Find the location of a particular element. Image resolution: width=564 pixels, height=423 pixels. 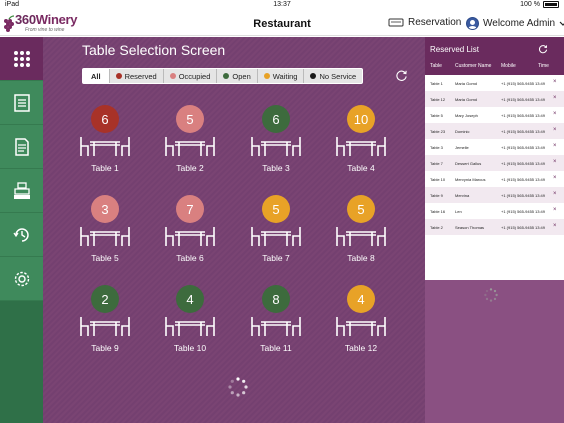

reservation-customer: Dominic is located at coordinates (462, 131).